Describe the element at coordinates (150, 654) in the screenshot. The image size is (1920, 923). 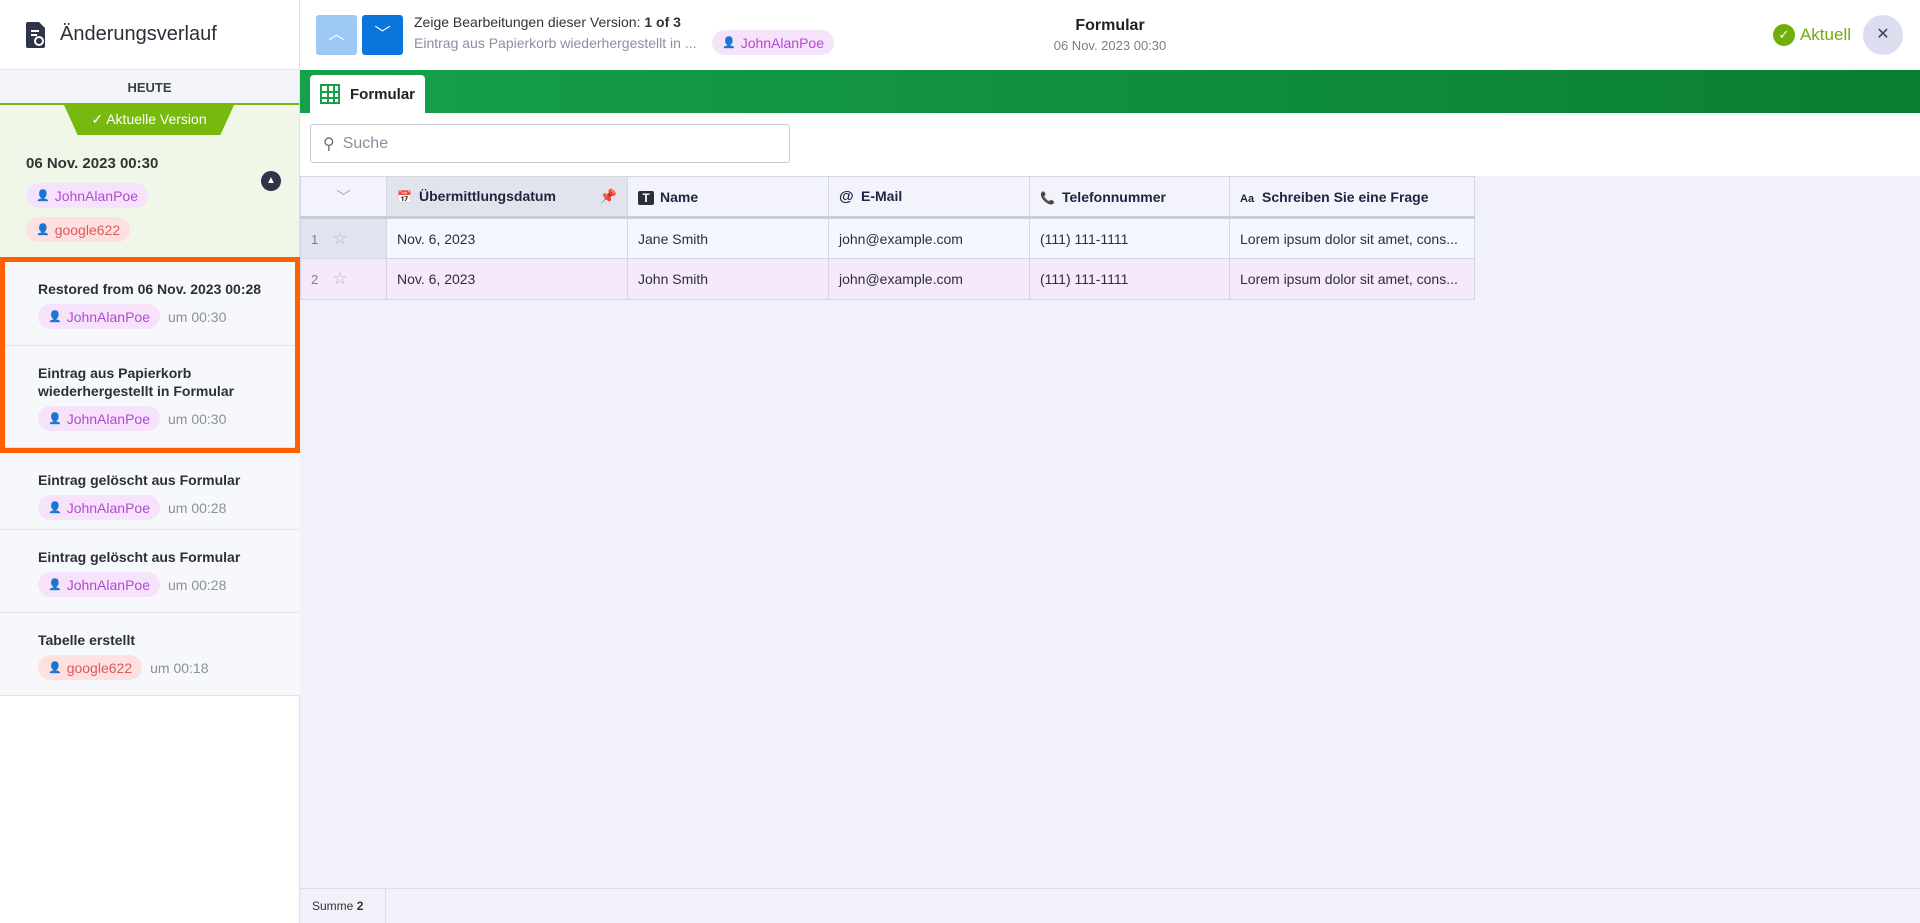
I see `history-item: Tabelle erstellt 👤 google622 um 00:18` at that location.